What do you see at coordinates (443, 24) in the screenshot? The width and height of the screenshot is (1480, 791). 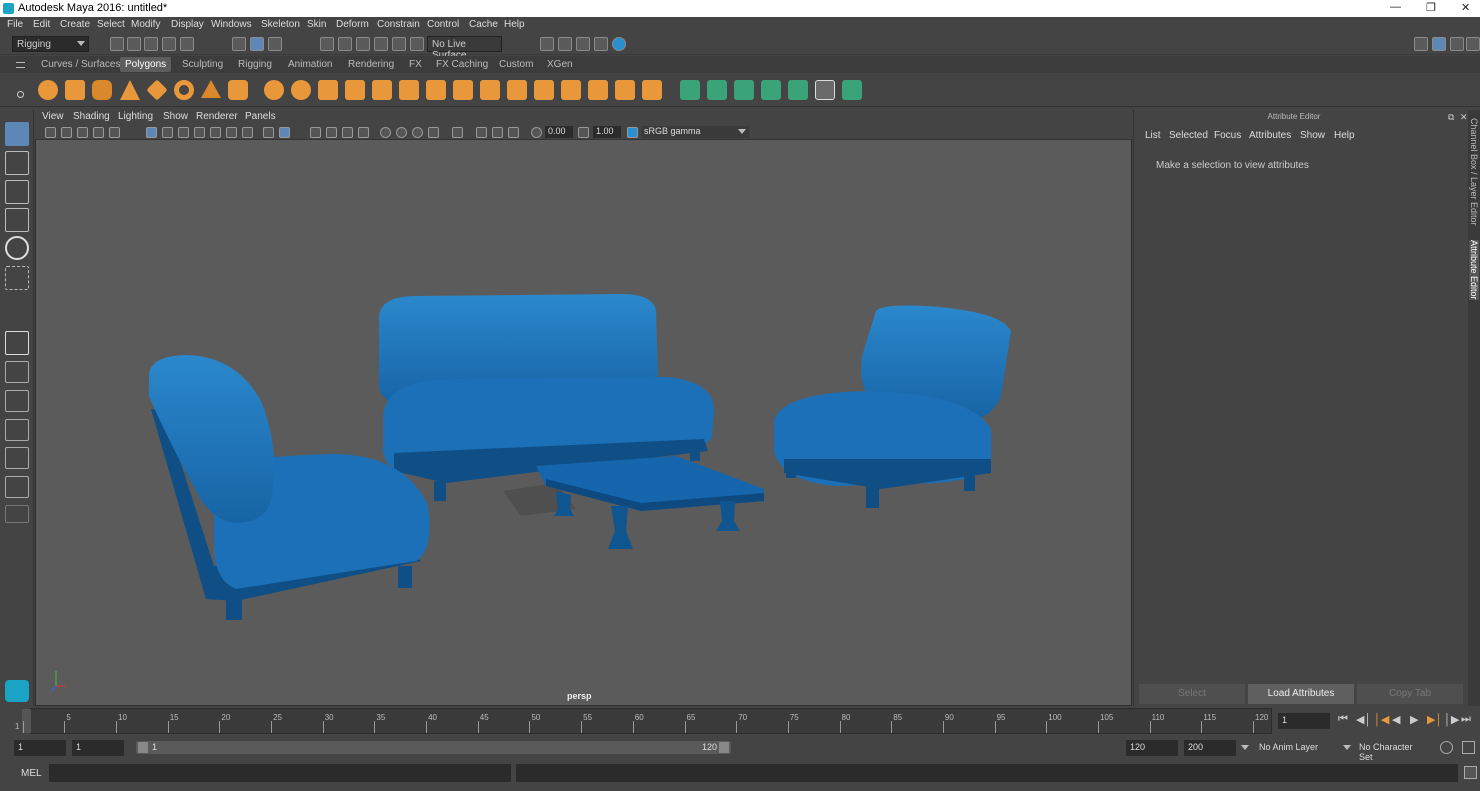 I see `menu-control: Control` at bounding box center [443, 24].